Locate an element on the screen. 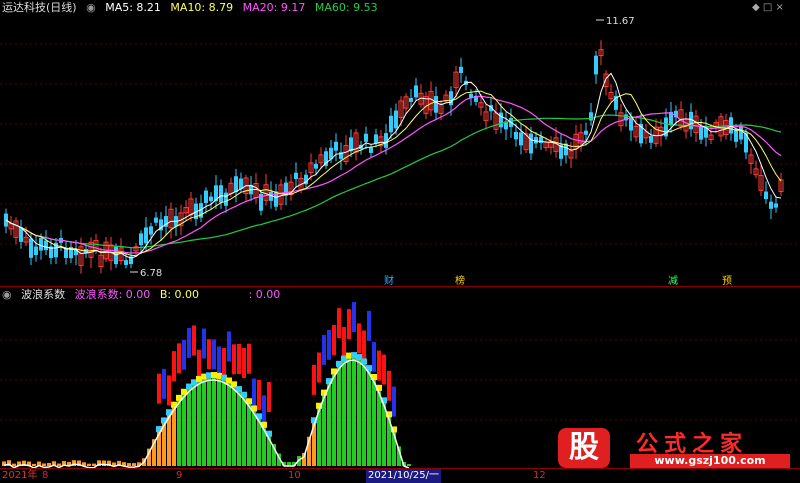 The height and width of the screenshot is (483, 800). wave-dot is located at coordinates (364, 361).